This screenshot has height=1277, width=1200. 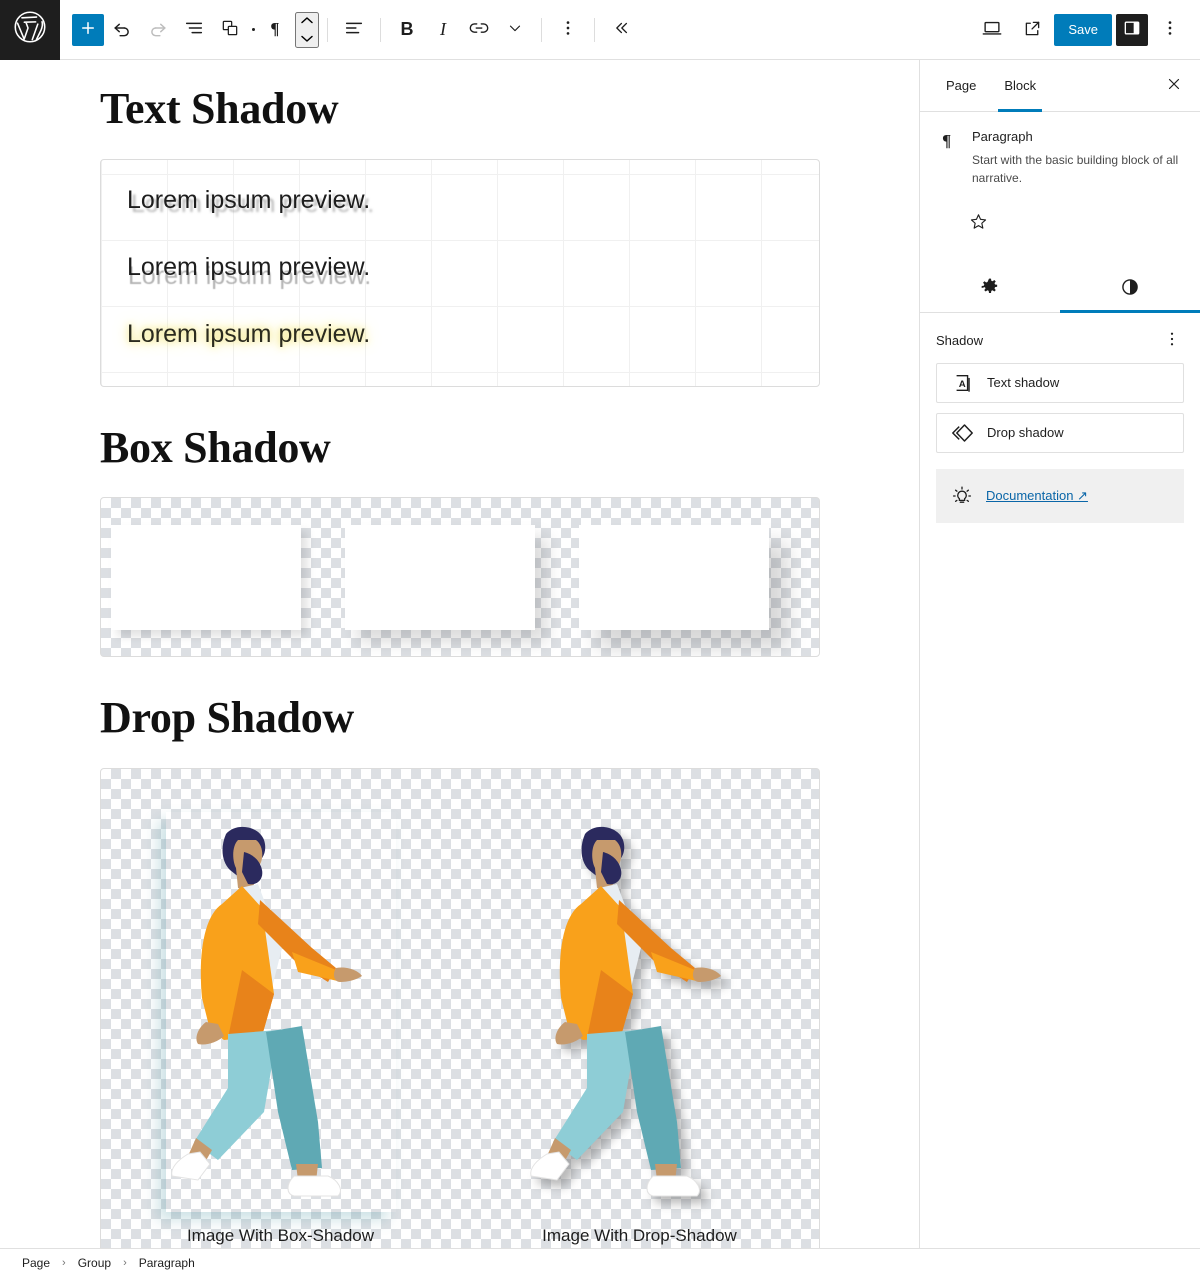 I want to click on toolbar-left-group: ¶ B I, so click(x=349, y=29).